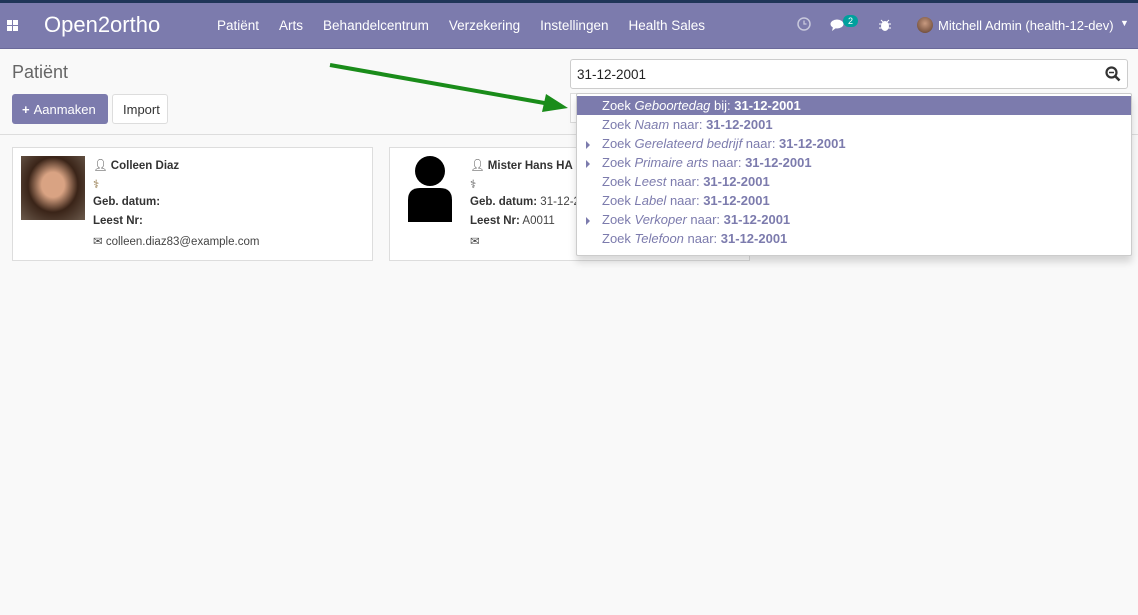  I want to click on caret-down-icon: ▼, so click(1124, 23).